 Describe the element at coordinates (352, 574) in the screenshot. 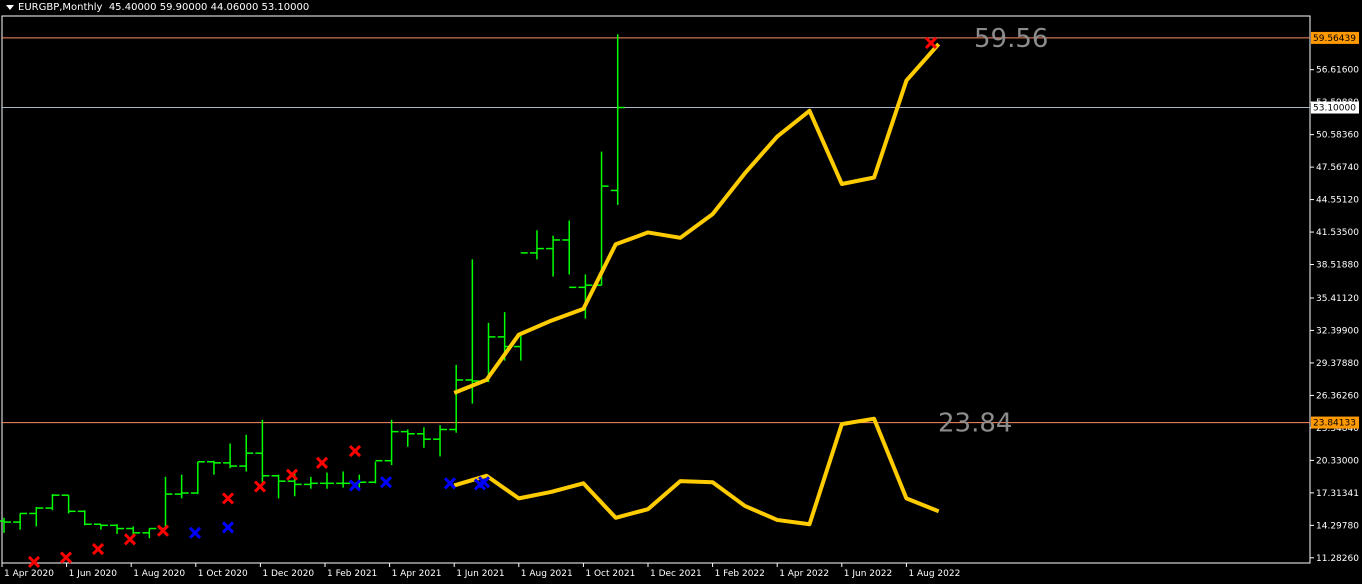

I see `x-tick-label: 1 Feb 2021` at that location.